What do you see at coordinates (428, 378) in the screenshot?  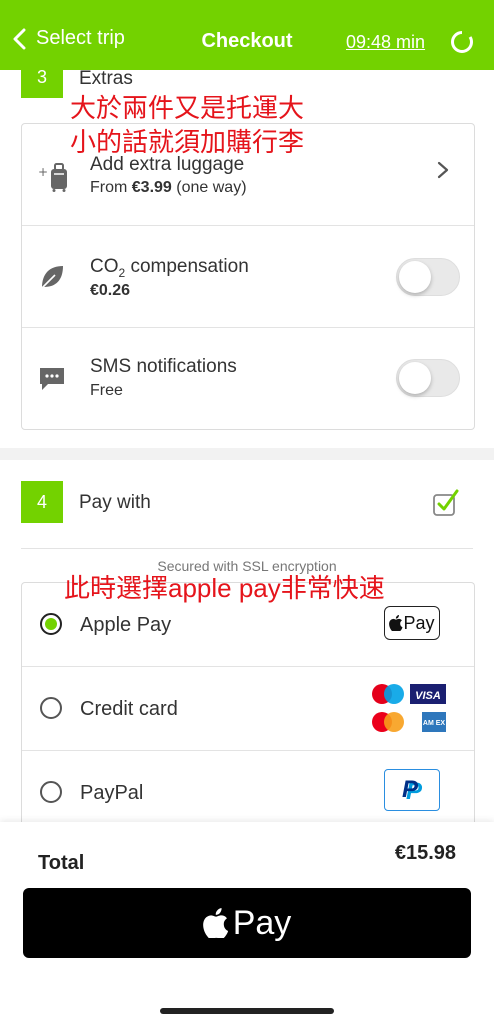 I see `sms-notifications-toggle` at bounding box center [428, 378].